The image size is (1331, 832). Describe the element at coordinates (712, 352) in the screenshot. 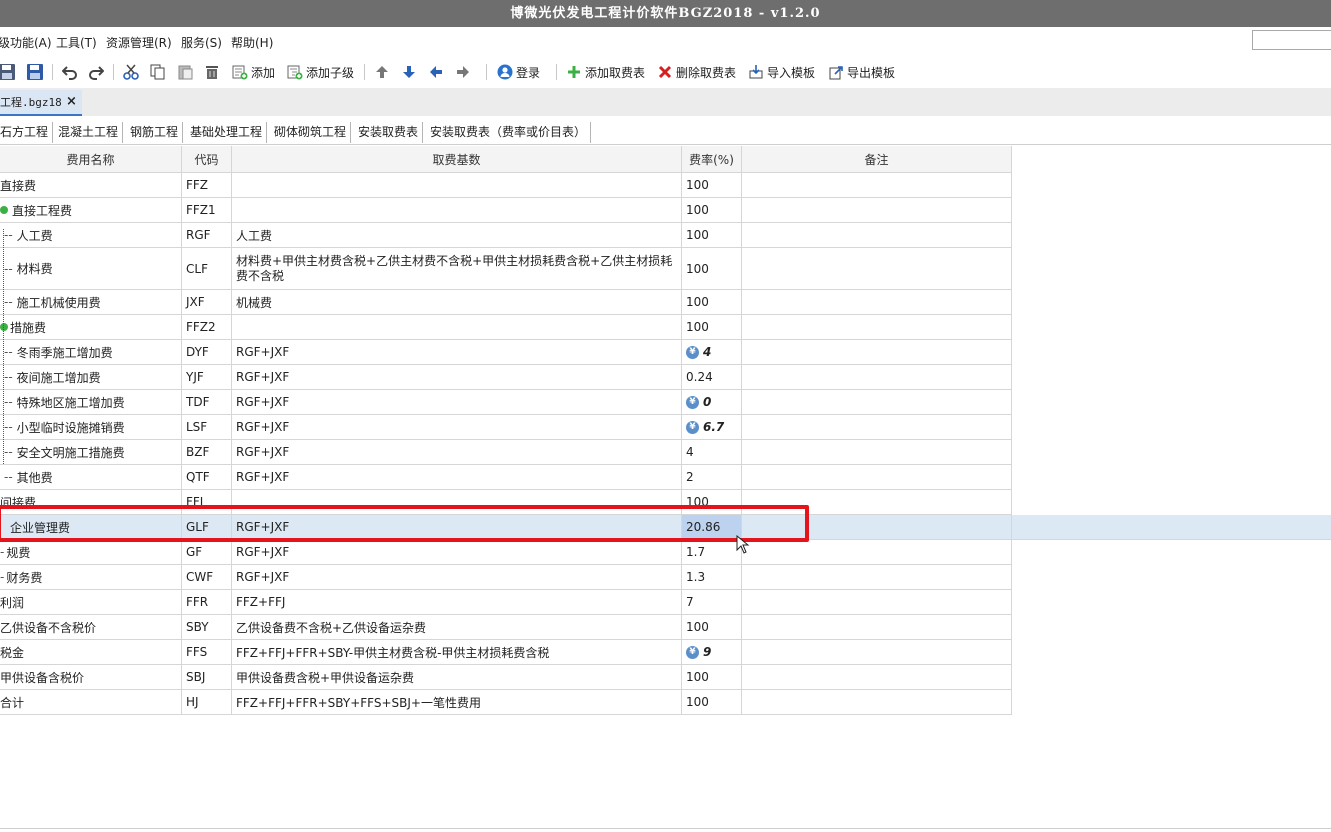

I see `row-rate-cell: ¥ 4` at that location.